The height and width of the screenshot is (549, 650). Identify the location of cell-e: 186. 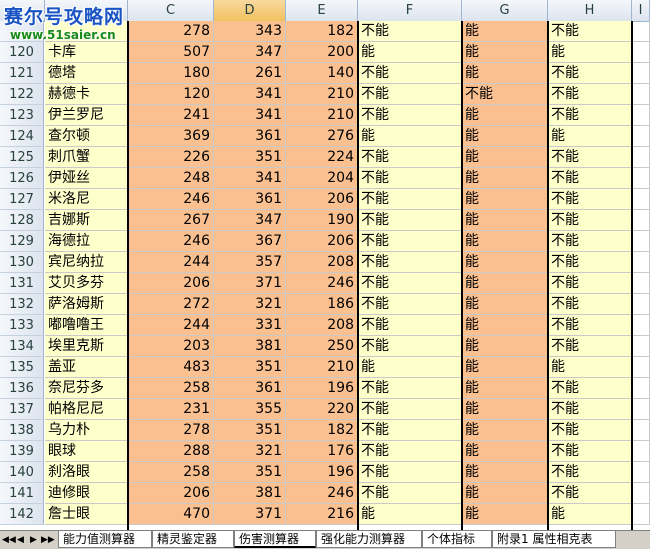
(322, 304).